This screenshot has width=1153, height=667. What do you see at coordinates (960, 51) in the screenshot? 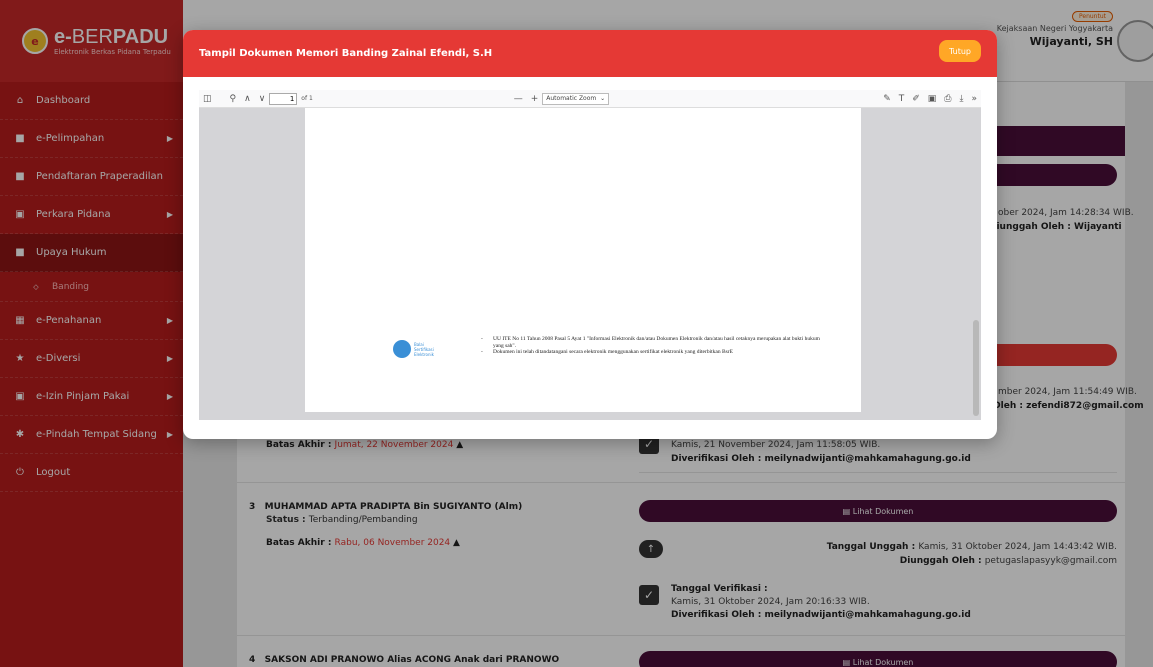
I see `close-button: Tutup` at bounding box center [960, 51].